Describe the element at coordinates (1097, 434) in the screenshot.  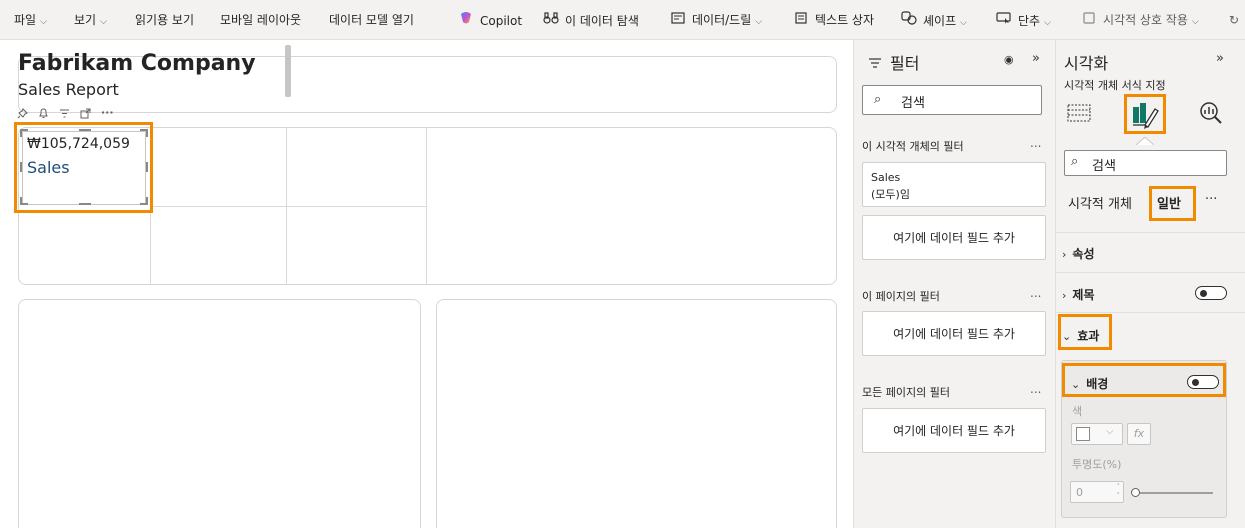
I see `color-picker: ⌵` at that location.